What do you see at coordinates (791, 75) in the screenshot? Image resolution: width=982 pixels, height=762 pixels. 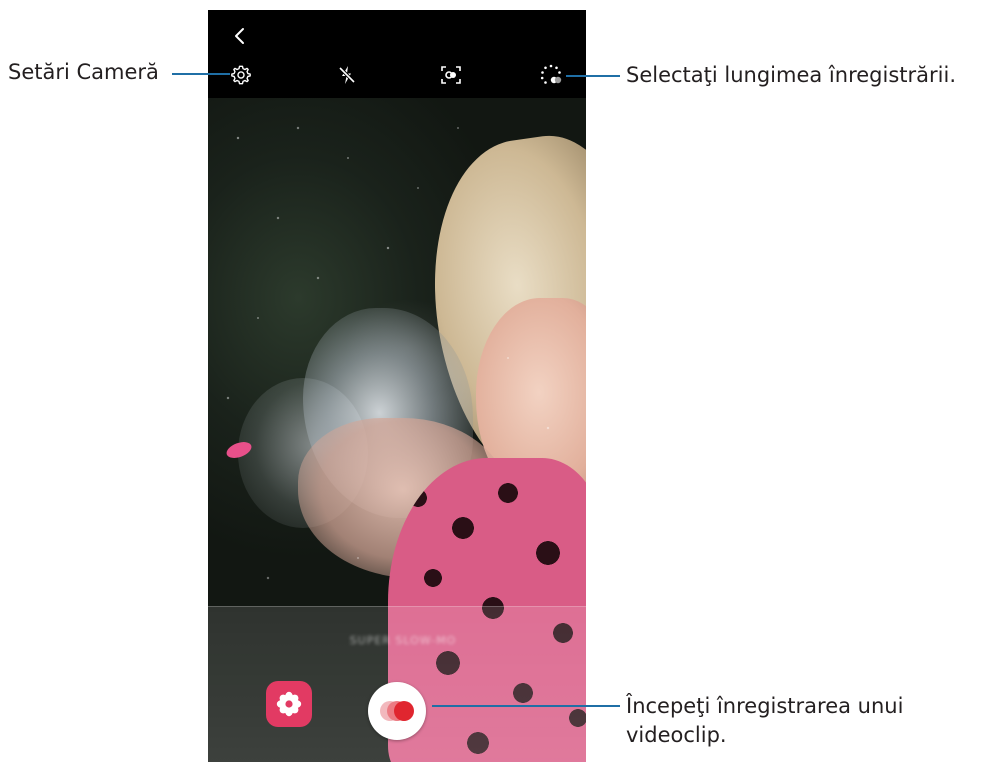 I see `duration-callout-label: Selectaţi lungimea înregistrării.` at bounding box center [791, 75].